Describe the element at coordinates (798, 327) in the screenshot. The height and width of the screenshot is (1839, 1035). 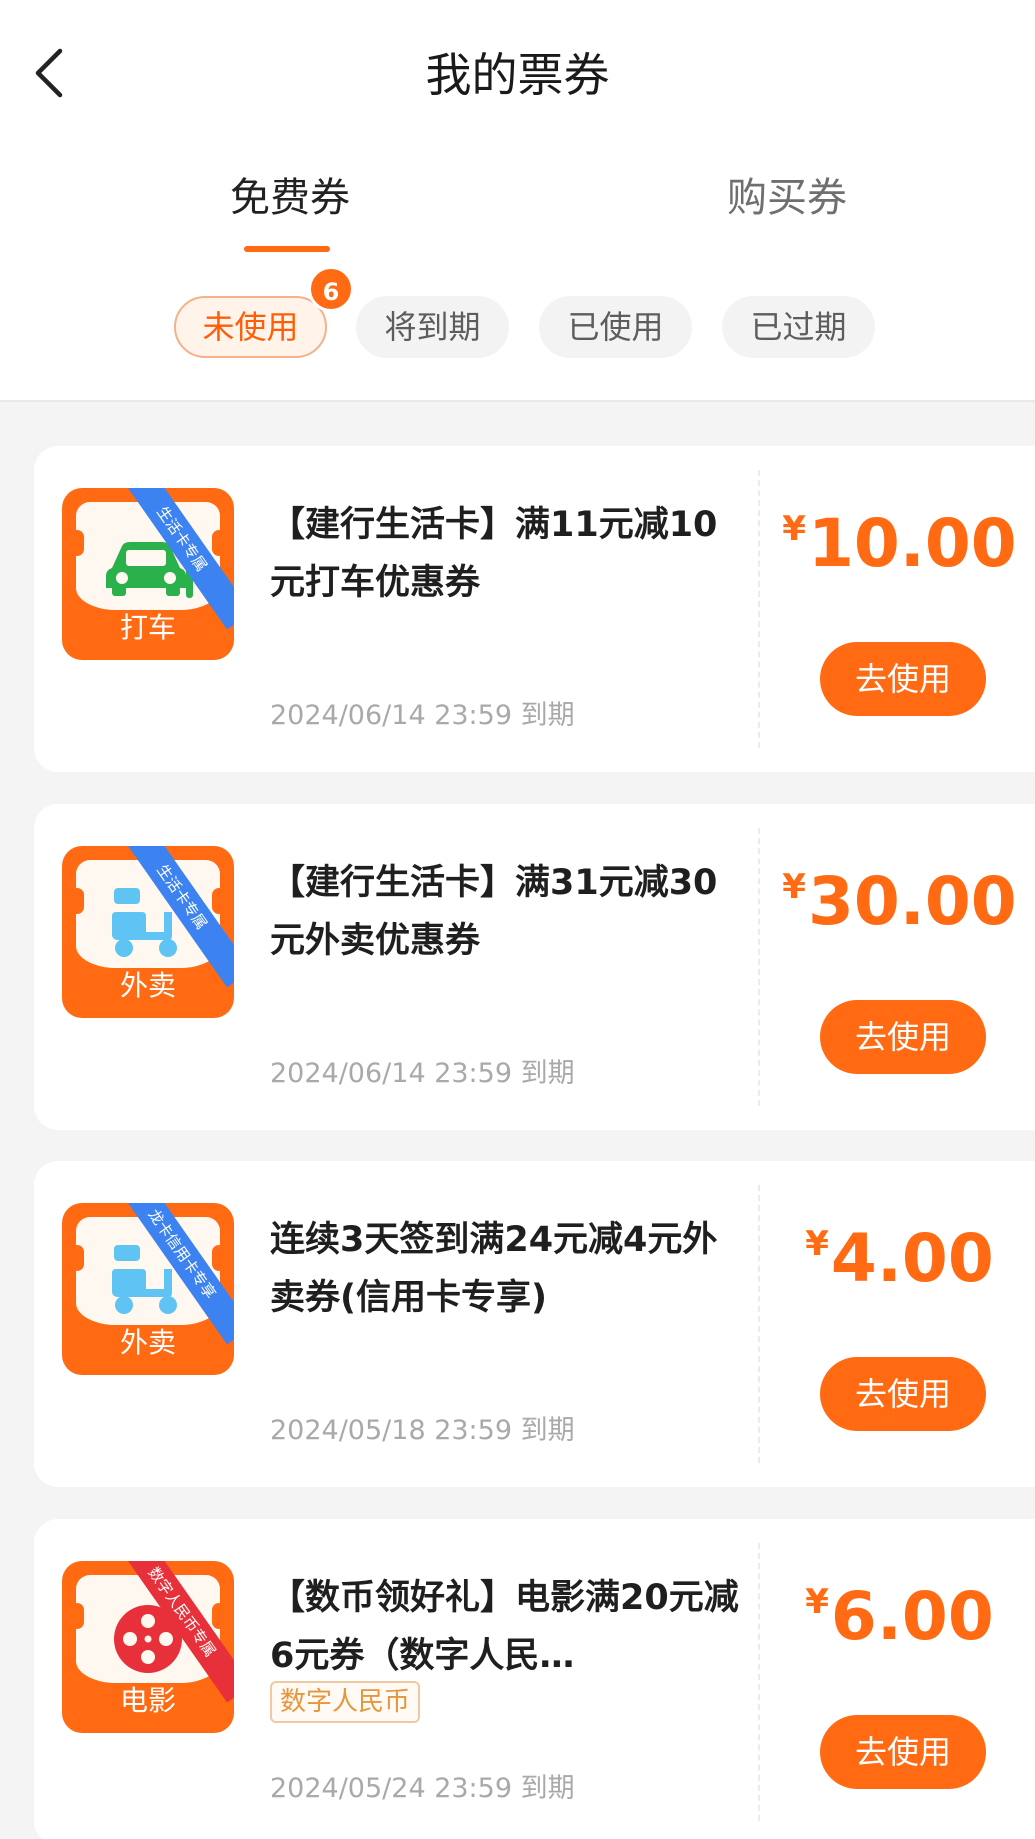
I see `filter-expired: 已过期` at that location.